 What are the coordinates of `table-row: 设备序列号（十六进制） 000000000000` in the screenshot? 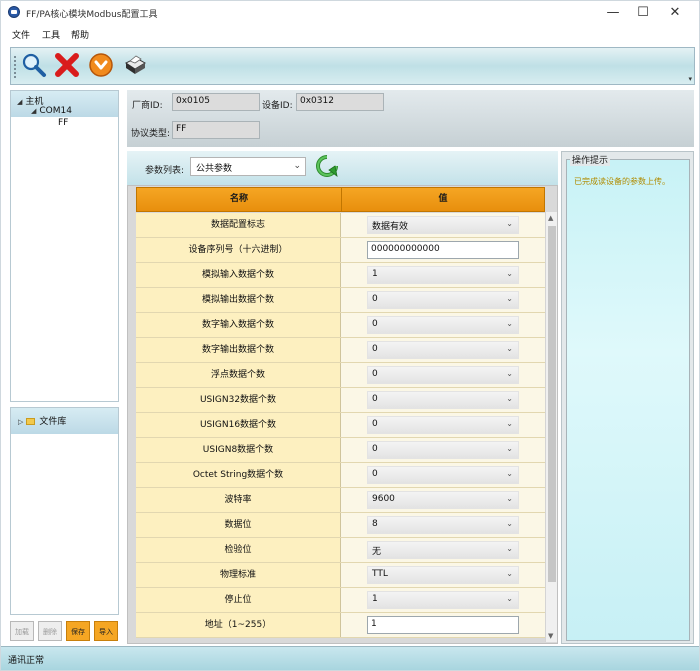 It's located at (340, 250).